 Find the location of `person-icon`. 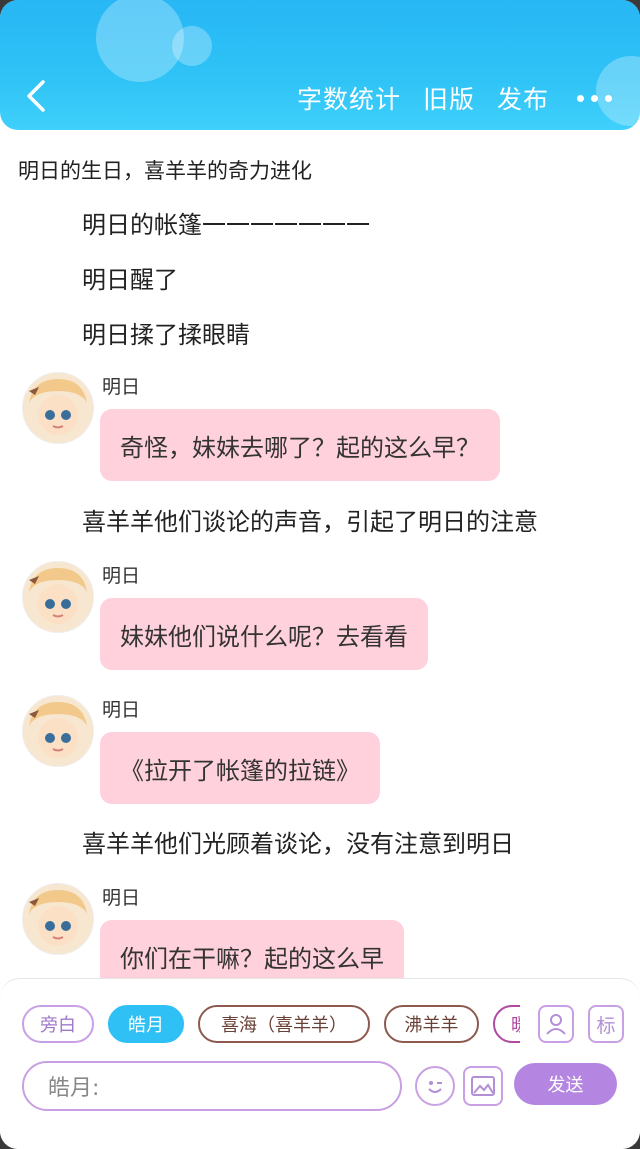

person-icon is located at coordinates (556, 1024).